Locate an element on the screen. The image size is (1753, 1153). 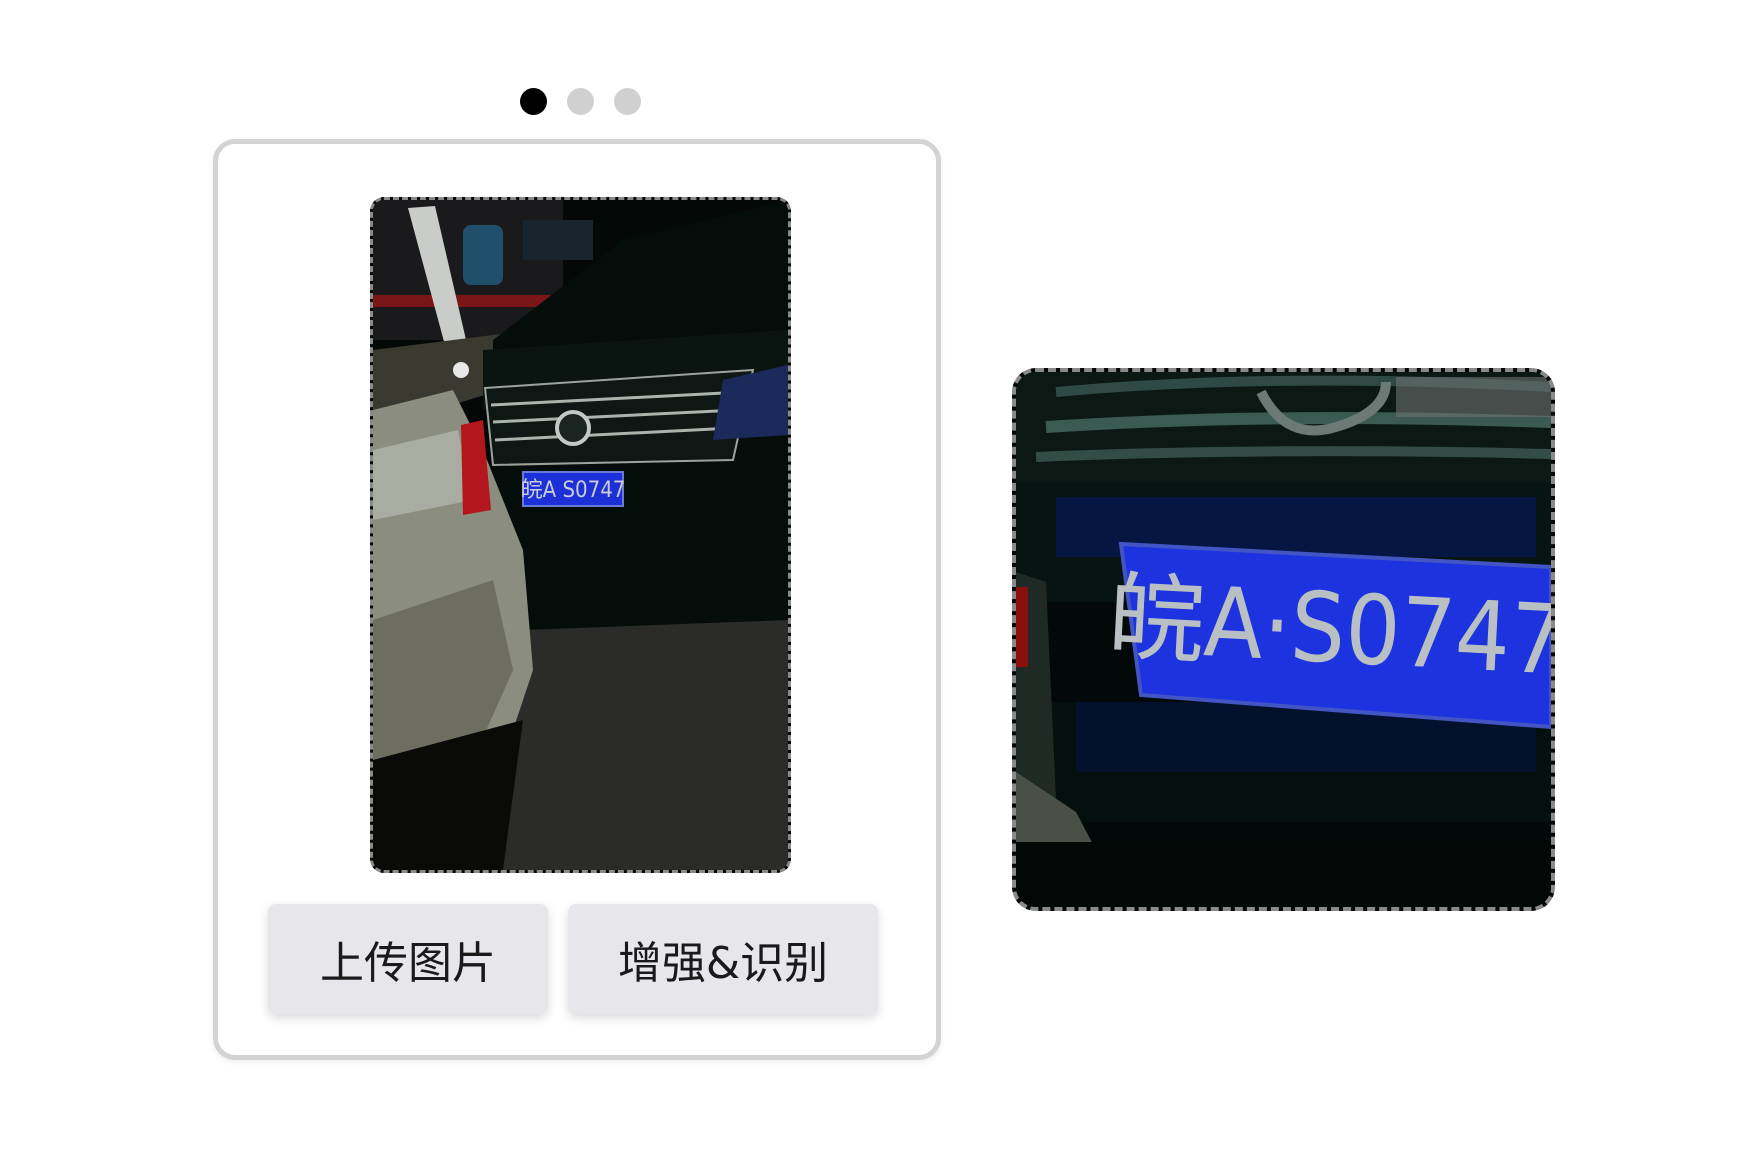
carousel-dots is located at coordinates (580, 101).